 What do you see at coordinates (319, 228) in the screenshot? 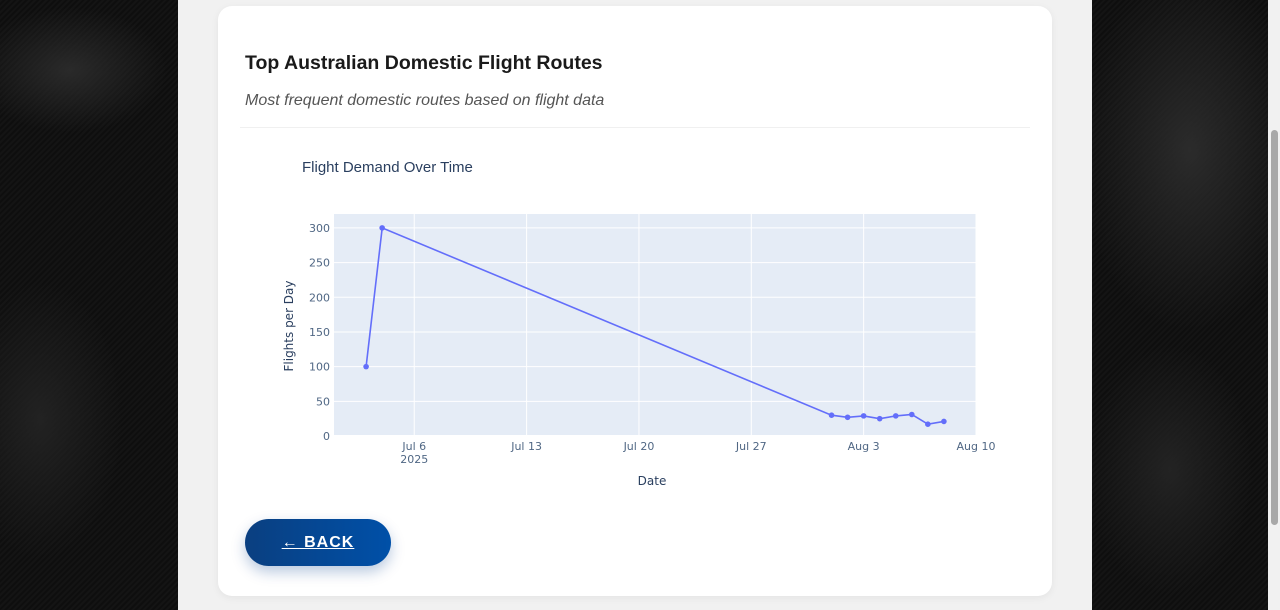
I see `y-tick-label: 300` at bounding box center [319, 228].